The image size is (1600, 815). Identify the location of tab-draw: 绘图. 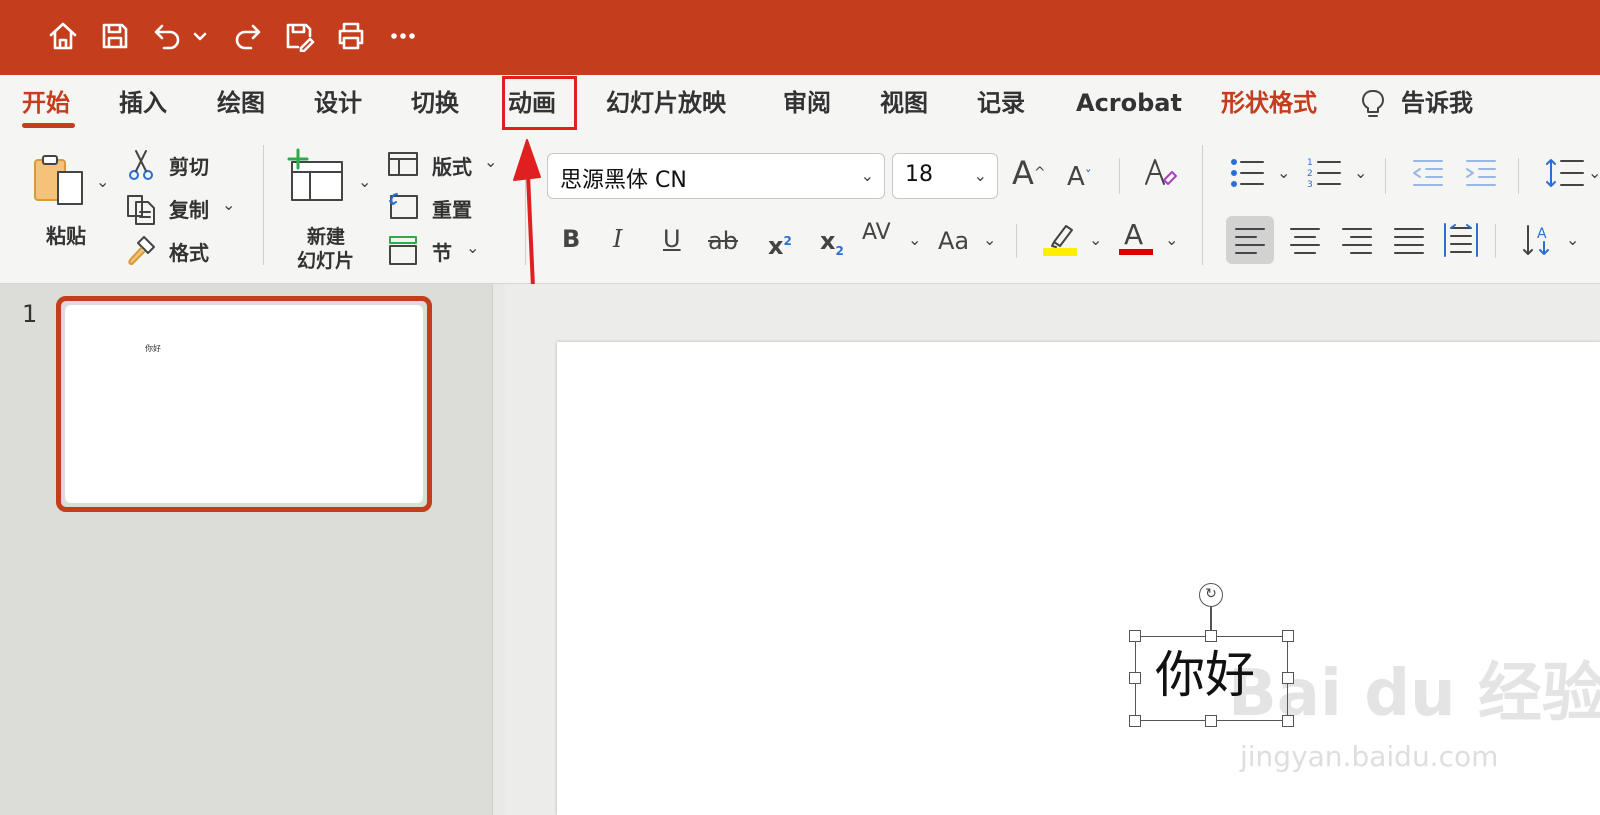
(241, 103).